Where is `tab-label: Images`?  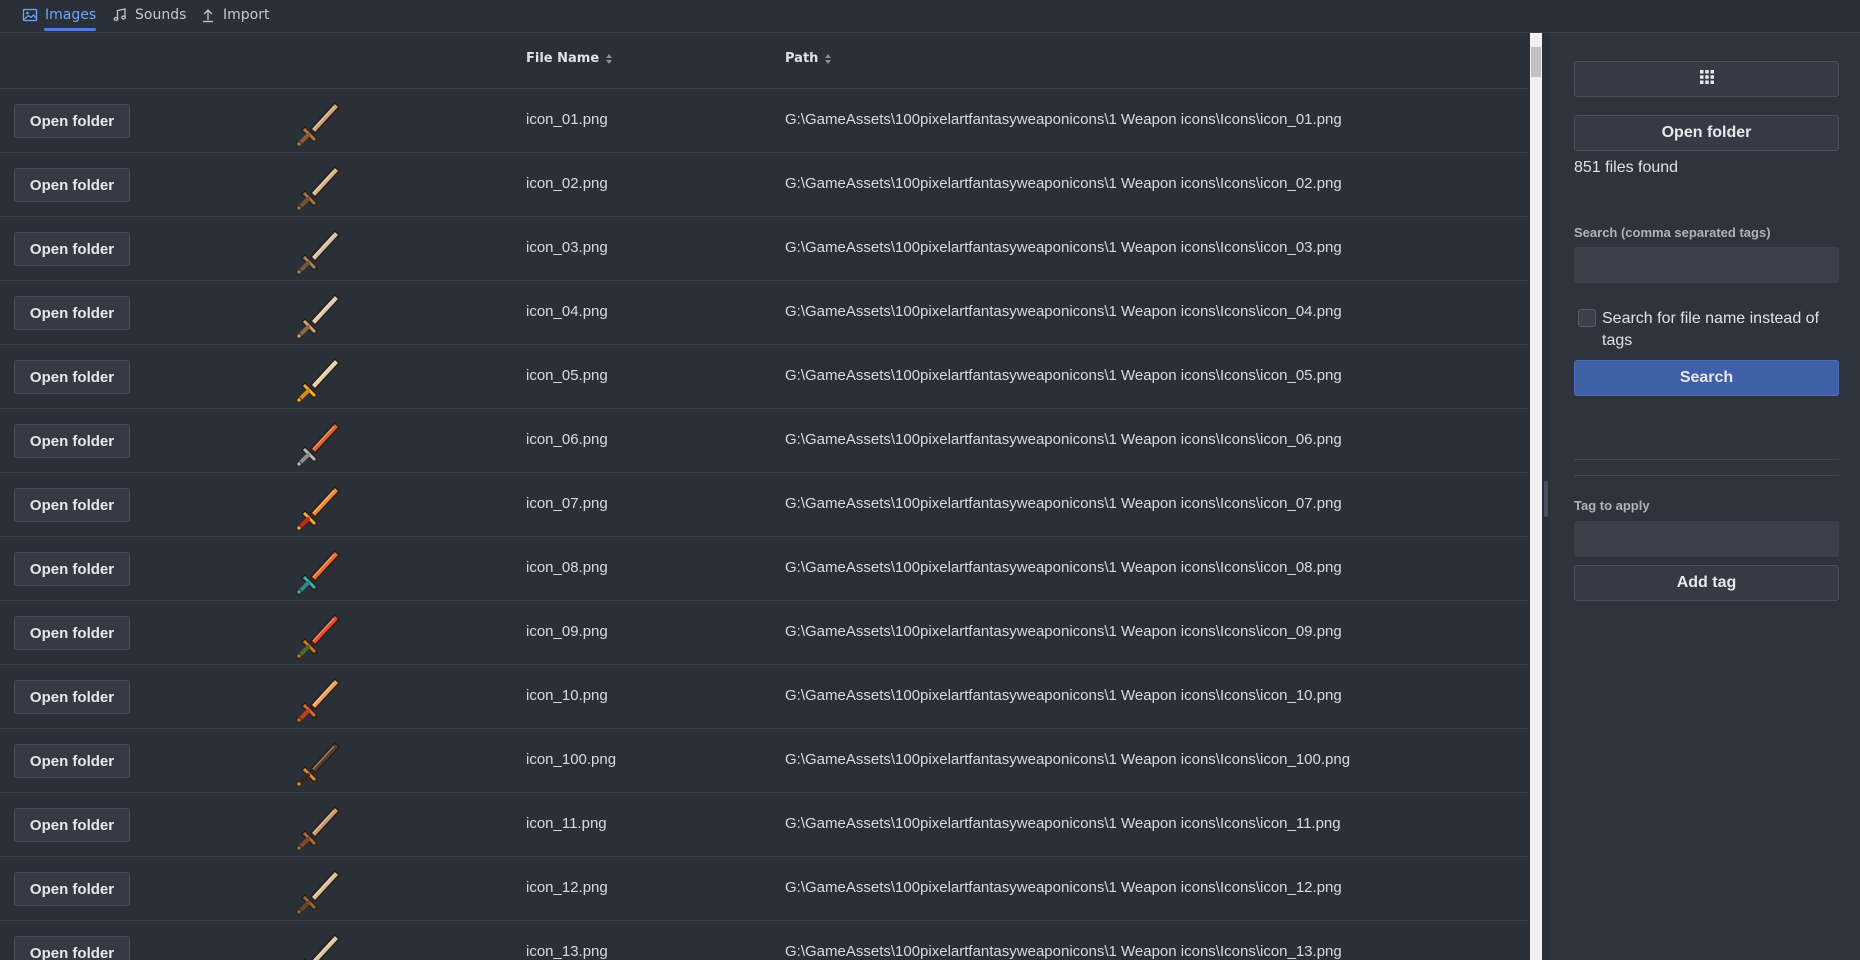 tab-label: Images is located at coordinates (71, 15).